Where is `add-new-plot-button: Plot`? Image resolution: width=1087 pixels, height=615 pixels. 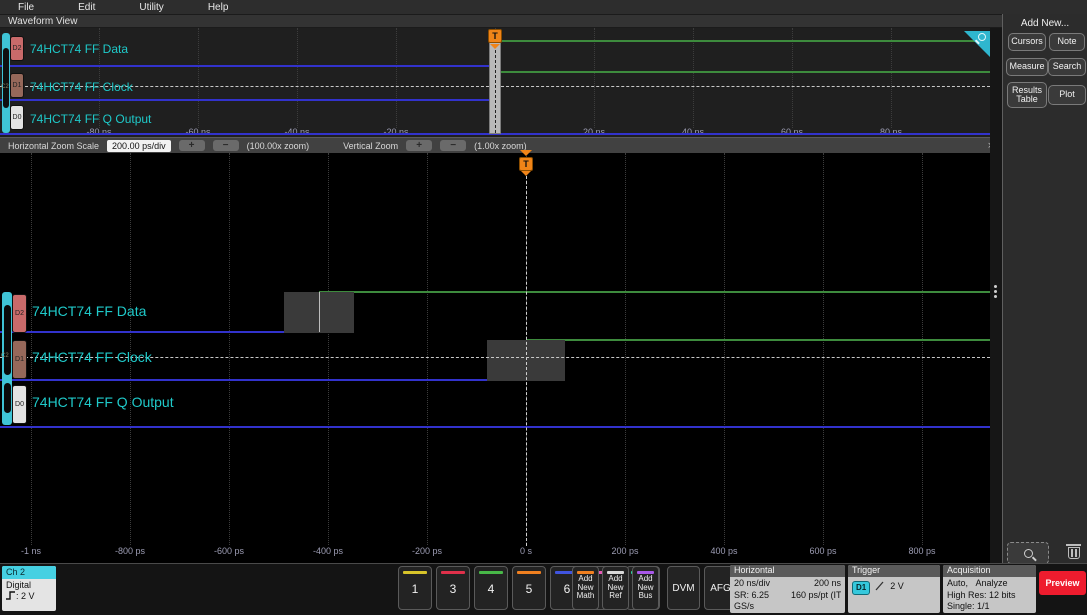 add-new-plot-button: Plot is located at coordinates (1067, 95).